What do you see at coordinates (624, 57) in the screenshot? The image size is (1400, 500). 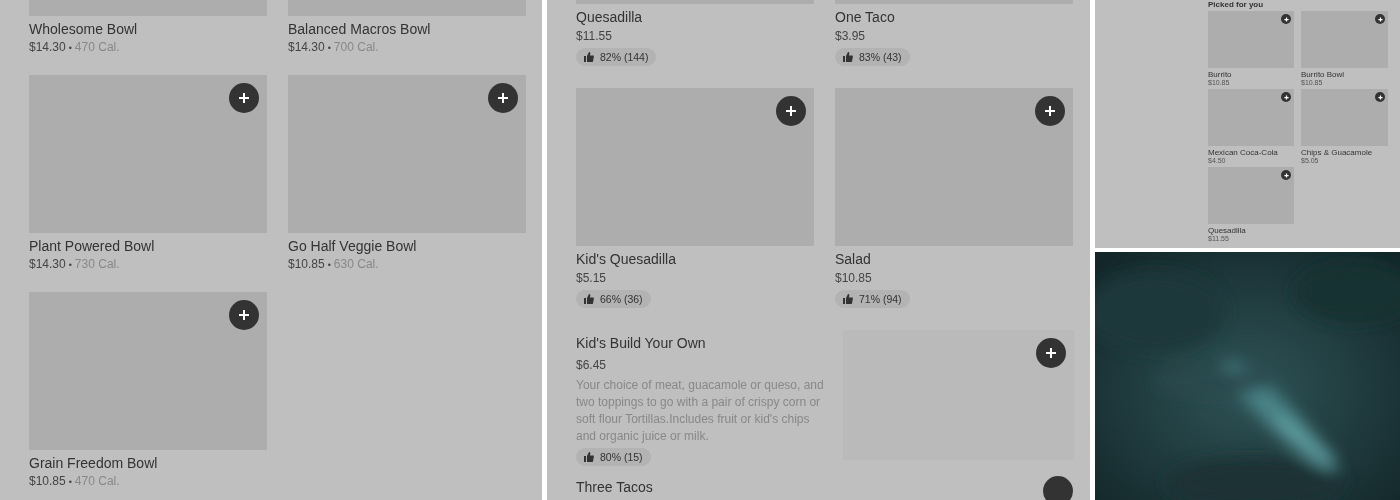 I see `rating-text: 82% (144)` at bounding box center [624, 57].